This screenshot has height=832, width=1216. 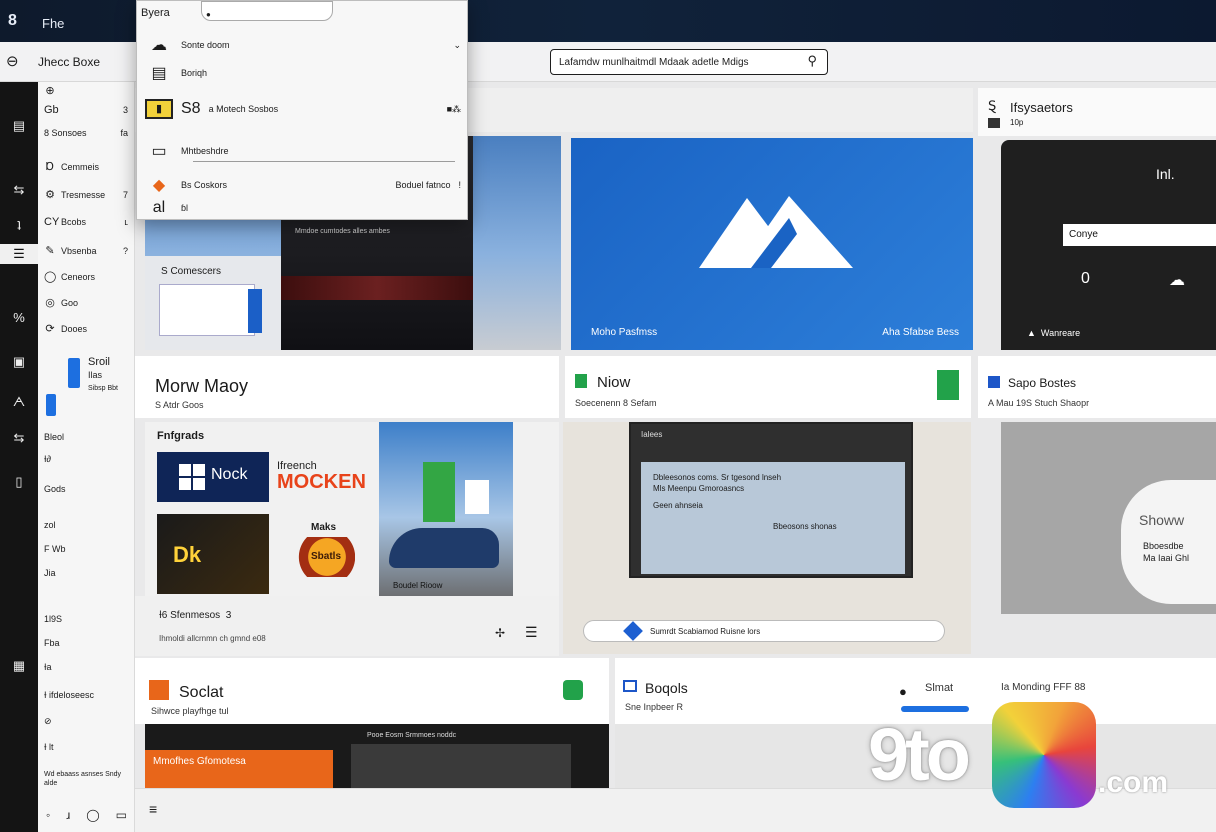 I want to click on sidebar-list-item: 1l9S, so click(x=89, y=619).